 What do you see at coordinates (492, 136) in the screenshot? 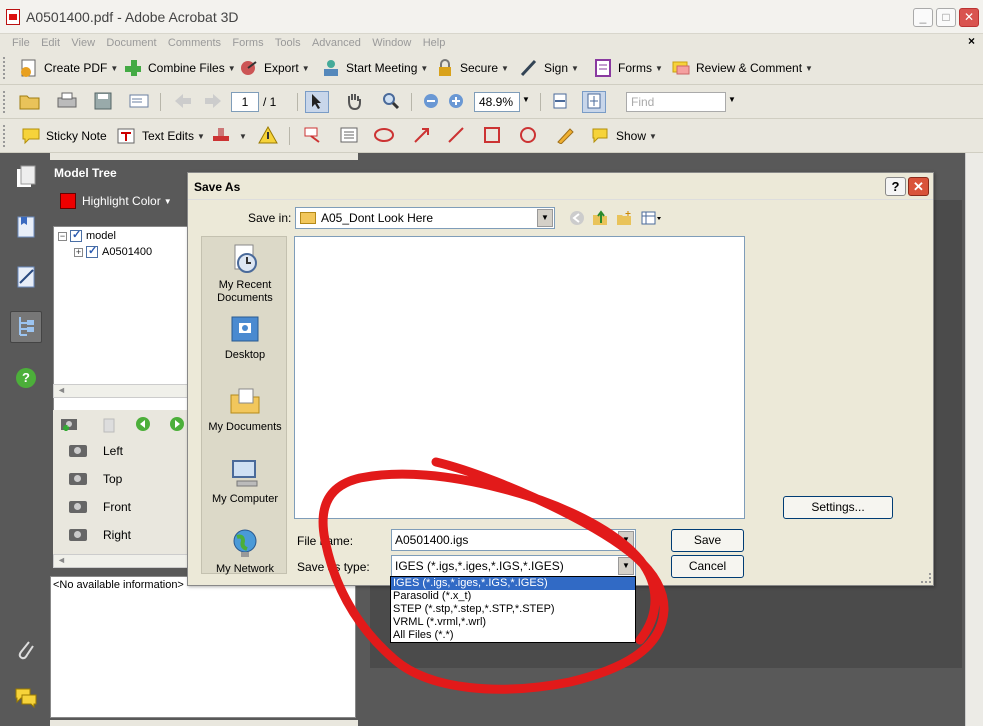
I see `rectangle-tool-button` at bounding box center [492, 136].